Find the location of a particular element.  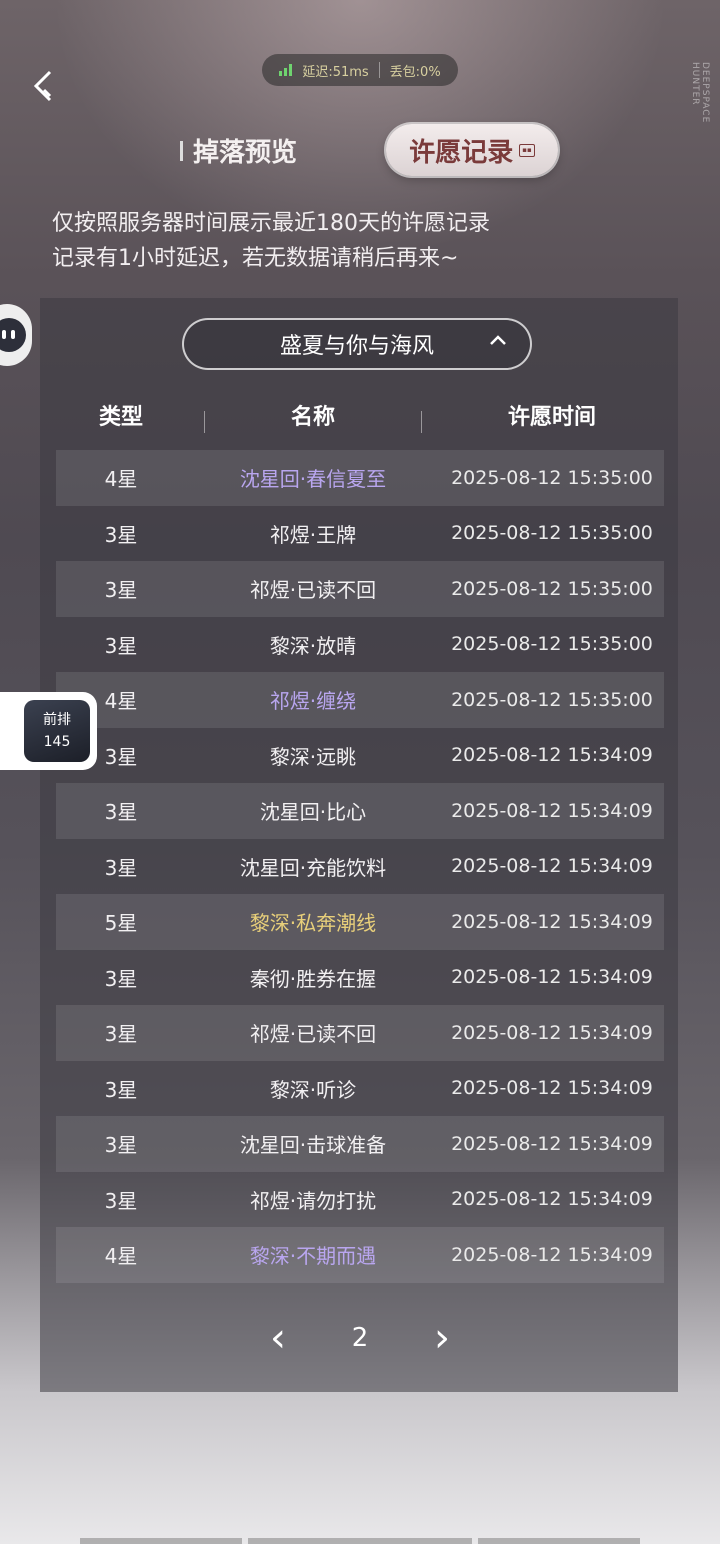

table-row: 3星 祁煜·已读不回 2025-08-12 15:34:09 is located at coordinates (360, 1033).